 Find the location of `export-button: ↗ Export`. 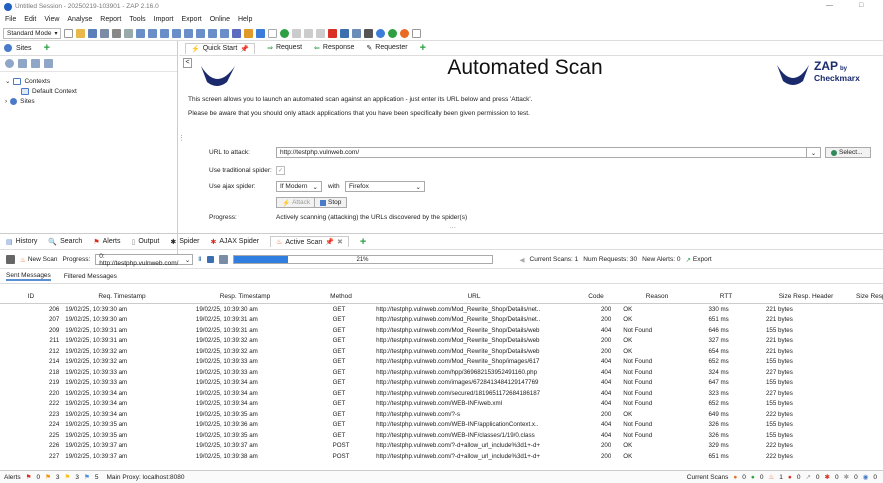

export-button: ↗ Export is located at coordinates (698, 260).